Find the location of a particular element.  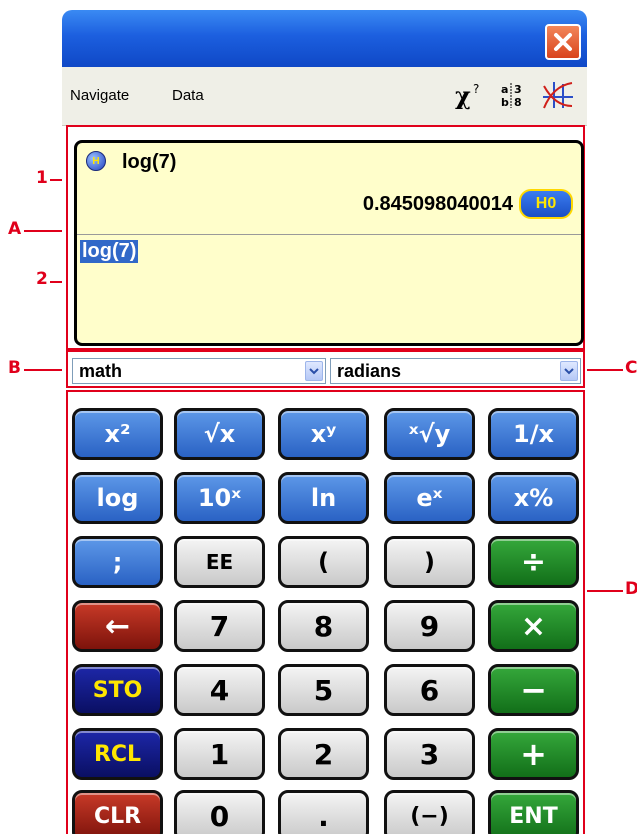

minus-key: − is located at coordinates (533, 690).